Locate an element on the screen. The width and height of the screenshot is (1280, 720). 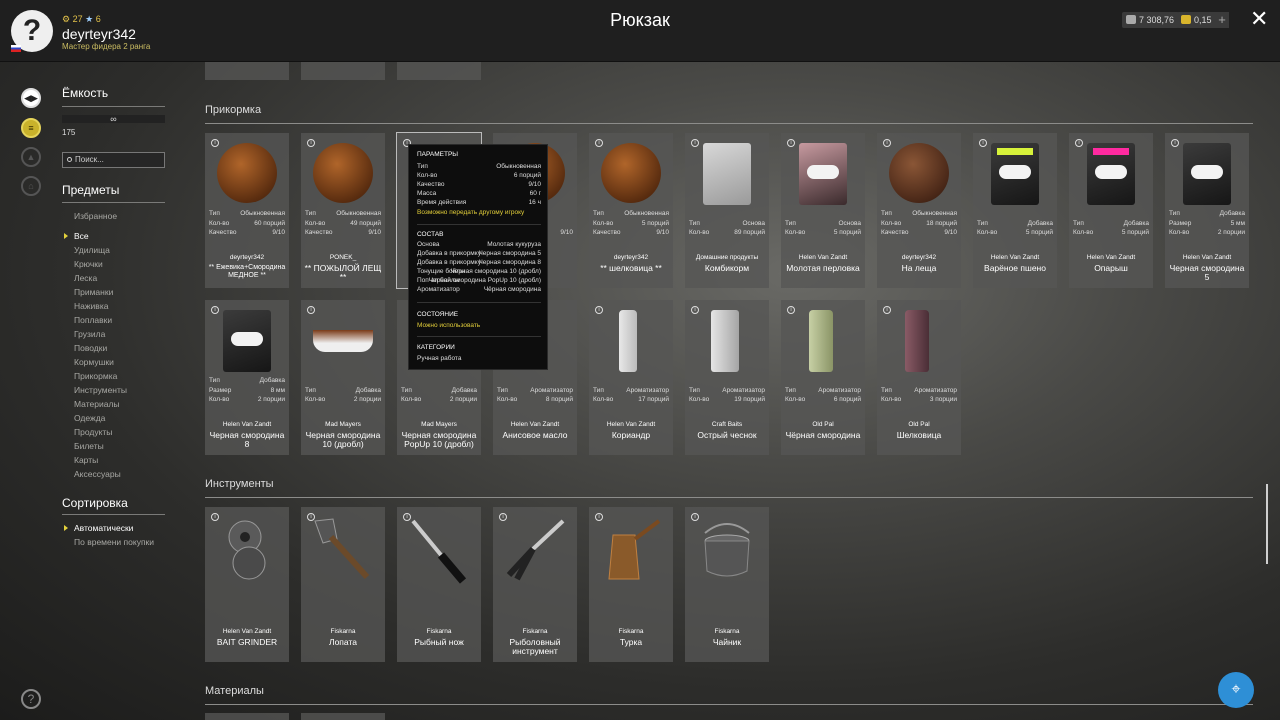
grinder-image is located at coordinates (247, 550).